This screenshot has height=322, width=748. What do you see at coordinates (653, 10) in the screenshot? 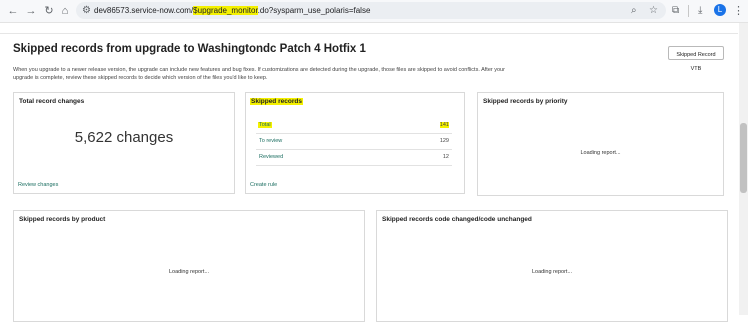
I see `bookmark-star-icon: ☆` at bounding box center [653, 10].